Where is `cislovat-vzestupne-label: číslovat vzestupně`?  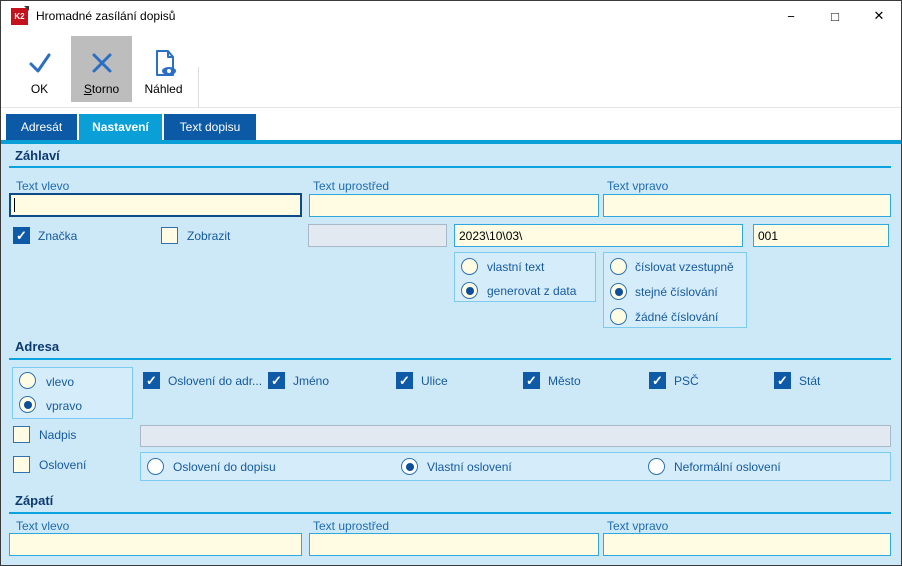
cislovat-vzestupne-label: číslovat vzestupně is located at coordinates (684, 267).